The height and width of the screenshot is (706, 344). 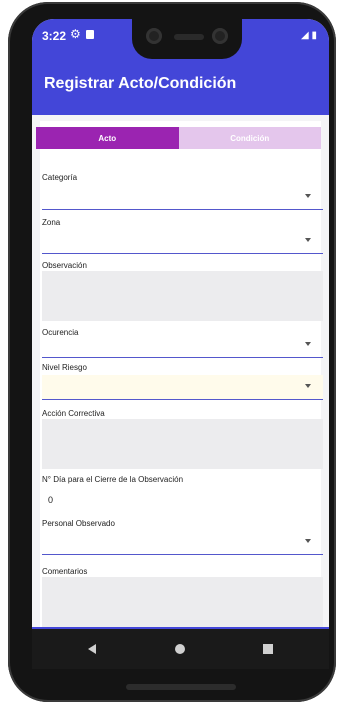 I want to click on dias-cierre-input: 0, so click(x=50, y=500).